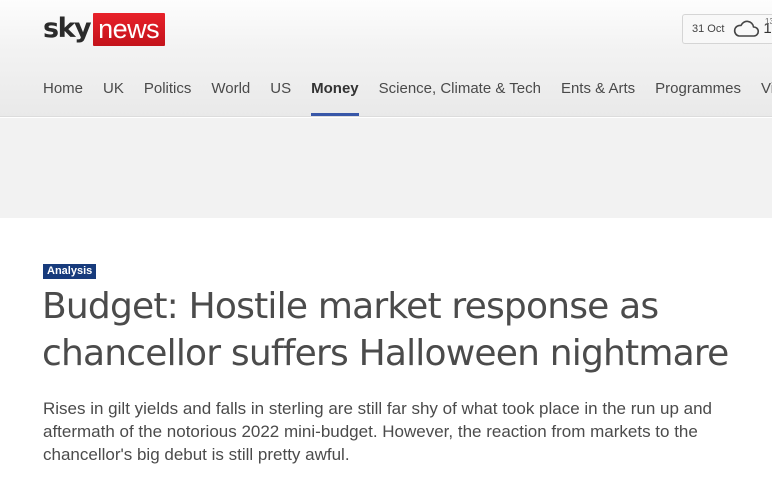 This screenshot has width=772, height=487. Describe the element at coordinates (280, 97) in the screenshot. I see `nav-item-us: US` at that location.